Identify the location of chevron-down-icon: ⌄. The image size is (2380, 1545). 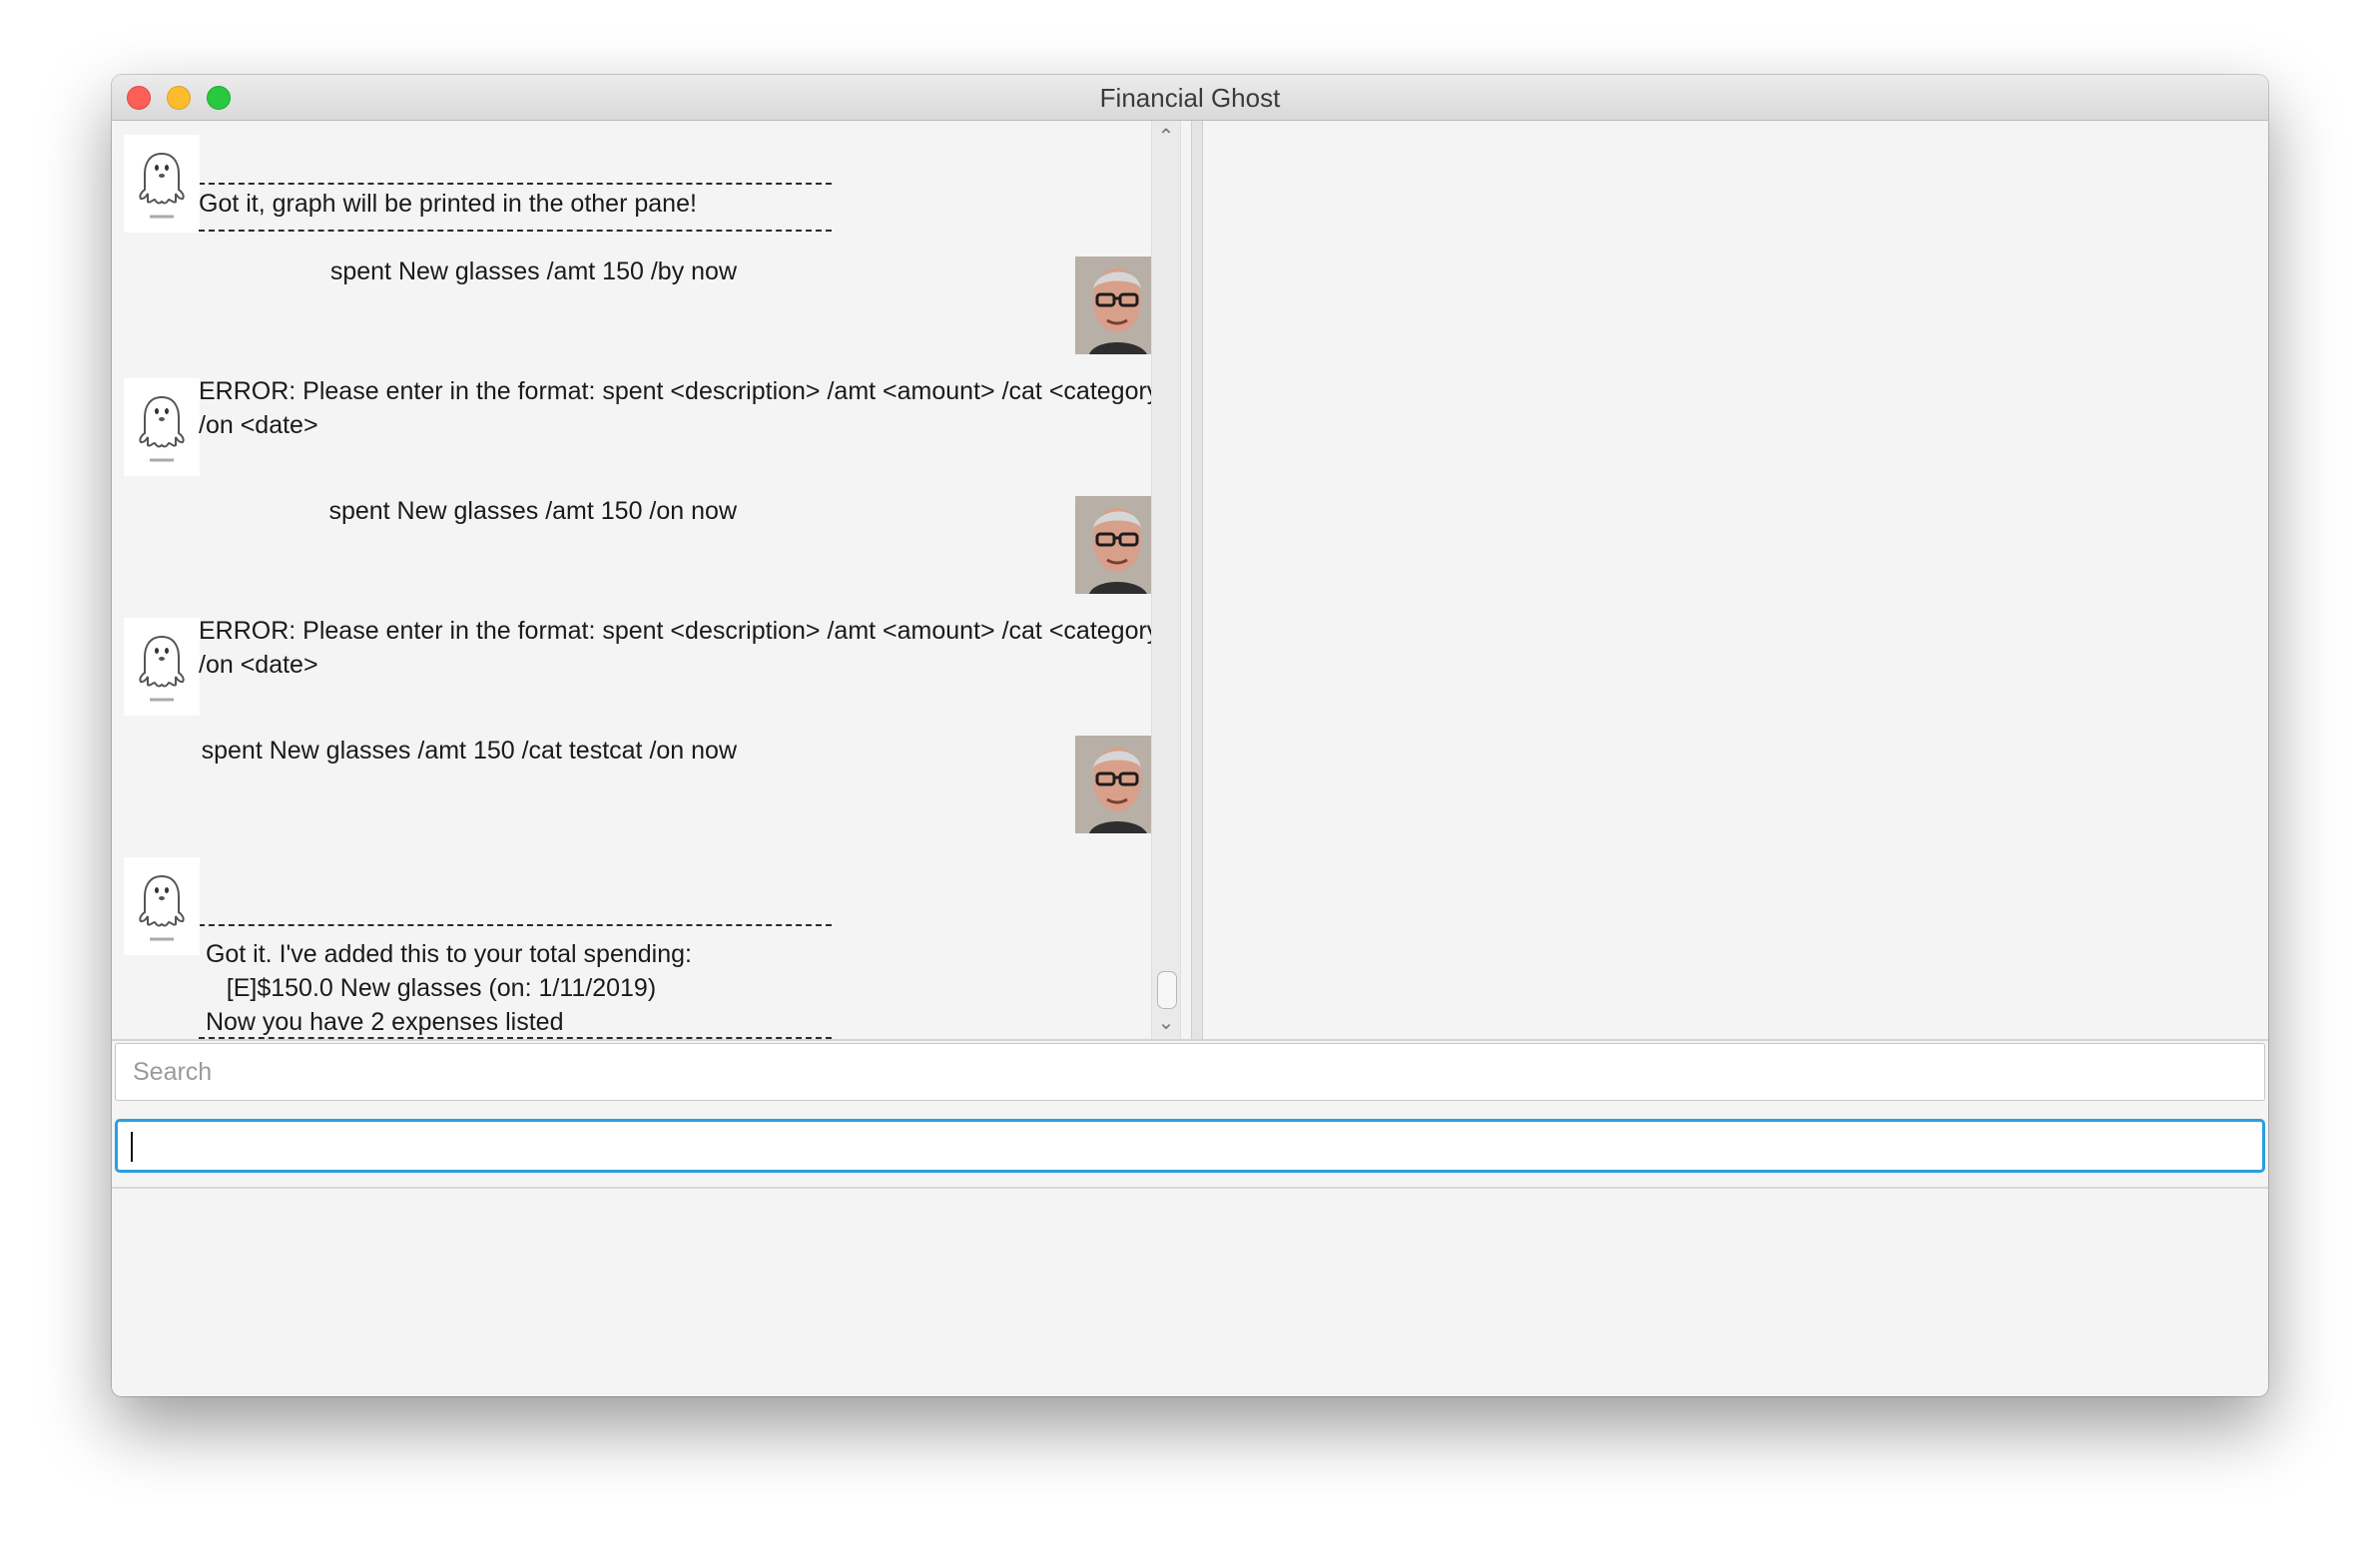
(1166, 1023).